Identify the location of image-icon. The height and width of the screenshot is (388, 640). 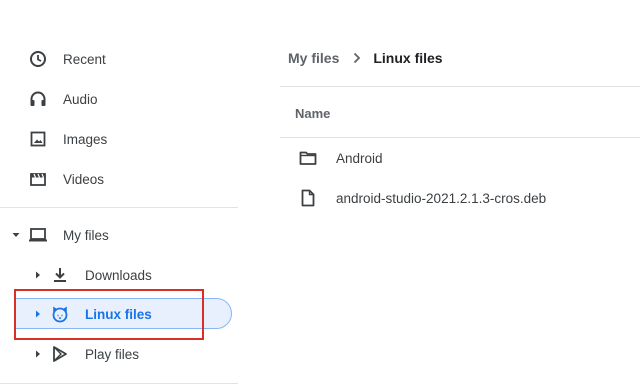
(38, 139).